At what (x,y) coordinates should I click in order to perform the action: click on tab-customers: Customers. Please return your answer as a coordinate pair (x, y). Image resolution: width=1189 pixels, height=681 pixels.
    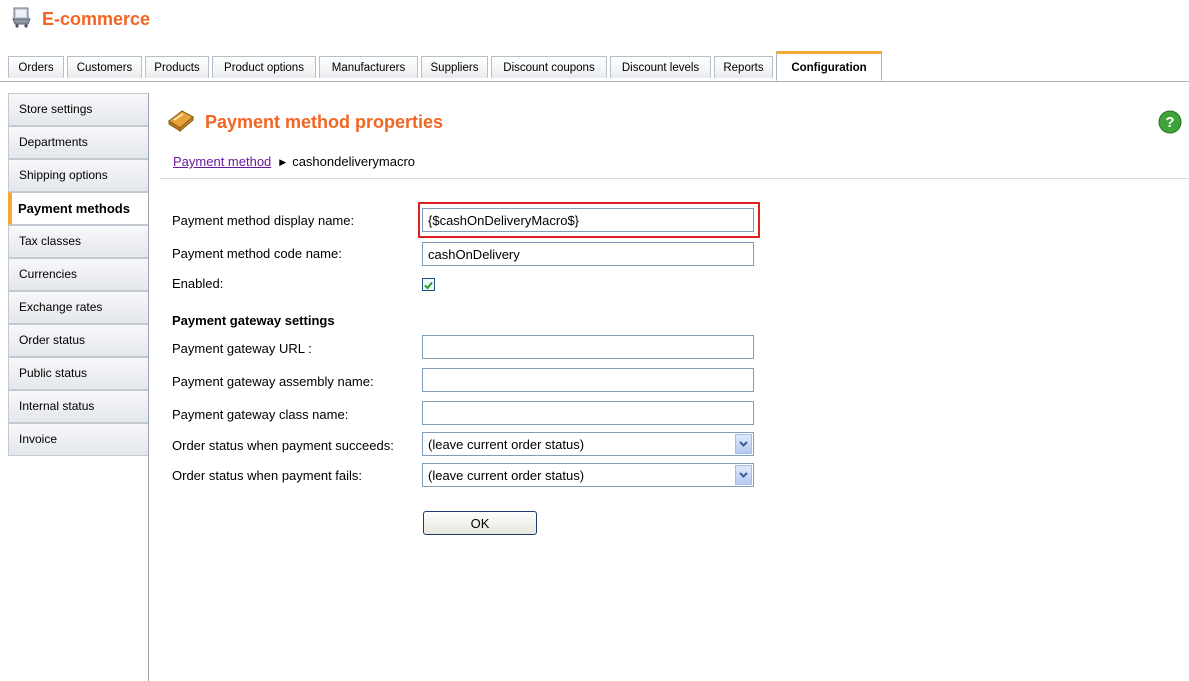
    Looking at the image, I should click on (104, 67).